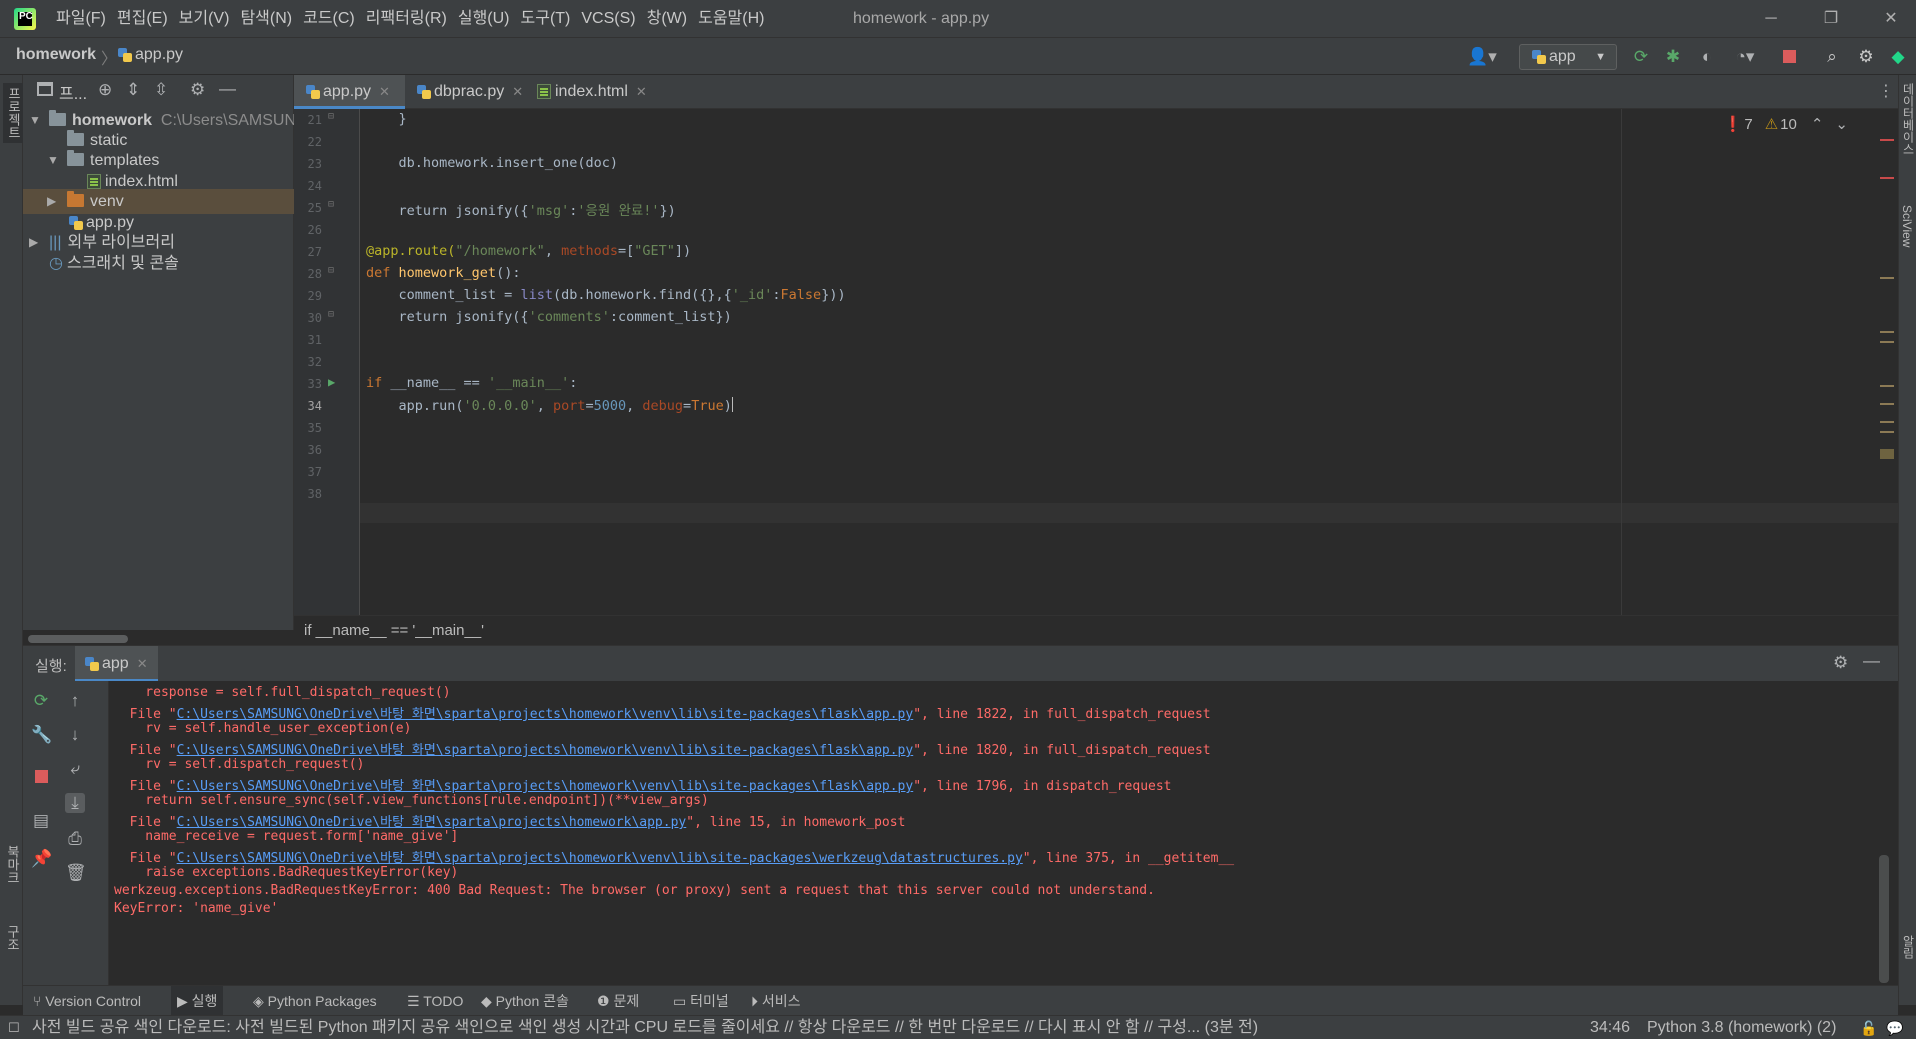 The width and height of the screenshot is (1916, 1039). What do you see at coordinates (133, 90) in the screenshot?
I see `expand-all-icon: ⇕` at bounding box center [133, 90].